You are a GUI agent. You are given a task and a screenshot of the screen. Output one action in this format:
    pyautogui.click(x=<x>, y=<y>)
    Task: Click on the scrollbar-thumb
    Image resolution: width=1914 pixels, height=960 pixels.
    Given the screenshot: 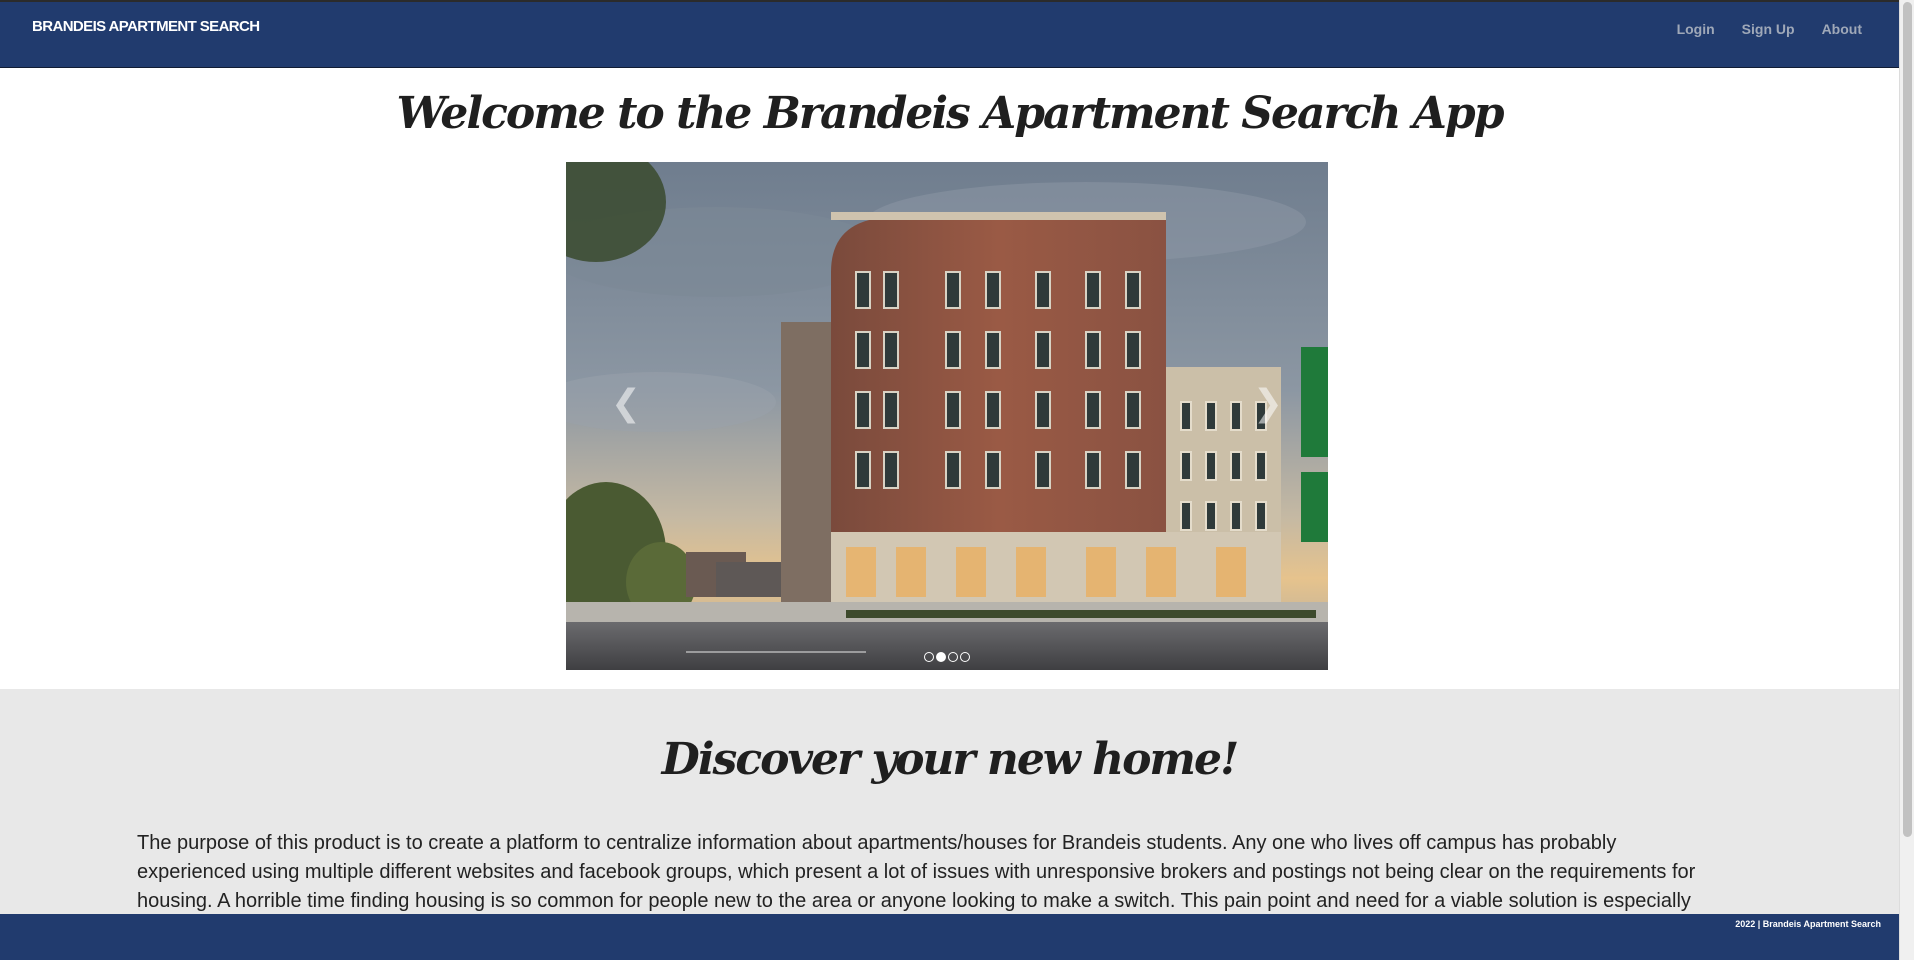 What is the action you would take?
    pyautogui.click(x=1907, y=419)
    